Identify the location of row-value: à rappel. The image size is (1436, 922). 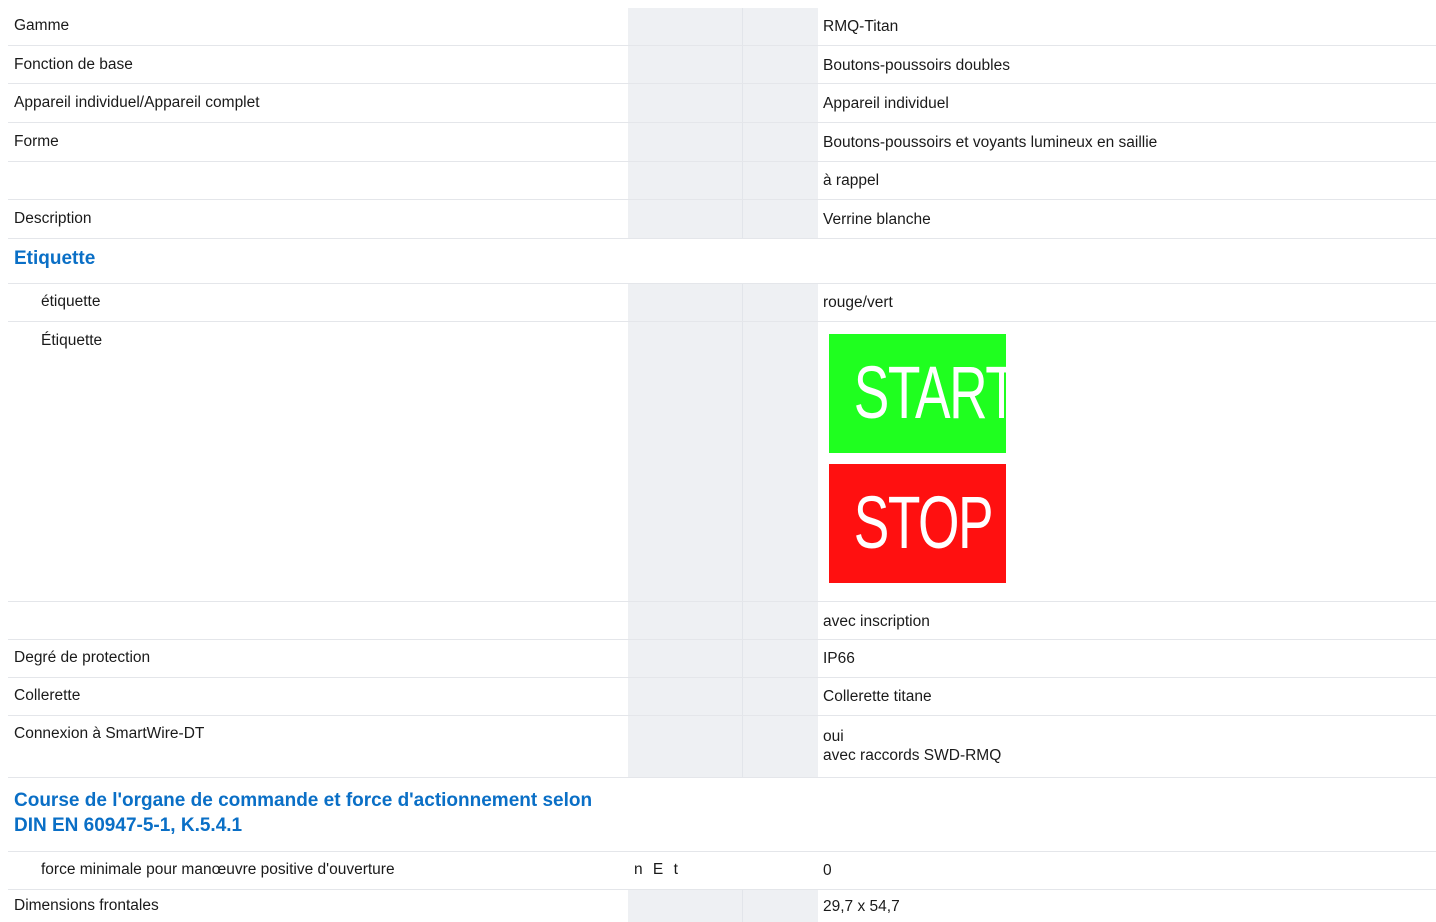
(851, 180).